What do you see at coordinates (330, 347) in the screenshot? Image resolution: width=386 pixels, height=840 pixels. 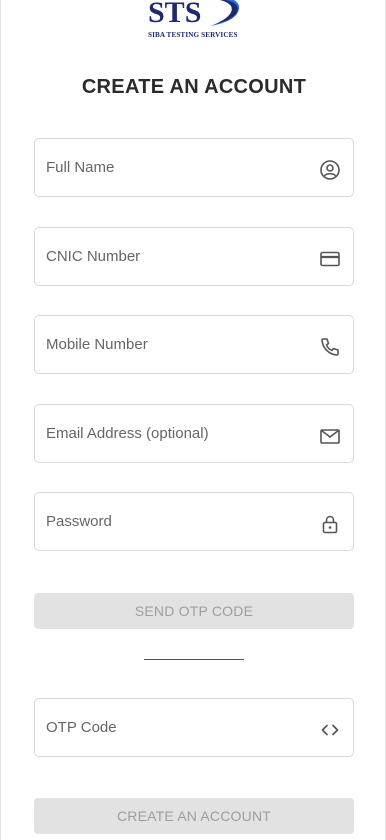 I see `phone-icon` at bounding box center [330, 347].